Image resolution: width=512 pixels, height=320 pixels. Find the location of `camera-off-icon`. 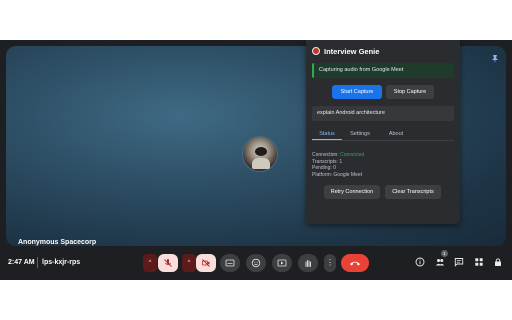

camera-off-icon is located at coordinates (206, 263).